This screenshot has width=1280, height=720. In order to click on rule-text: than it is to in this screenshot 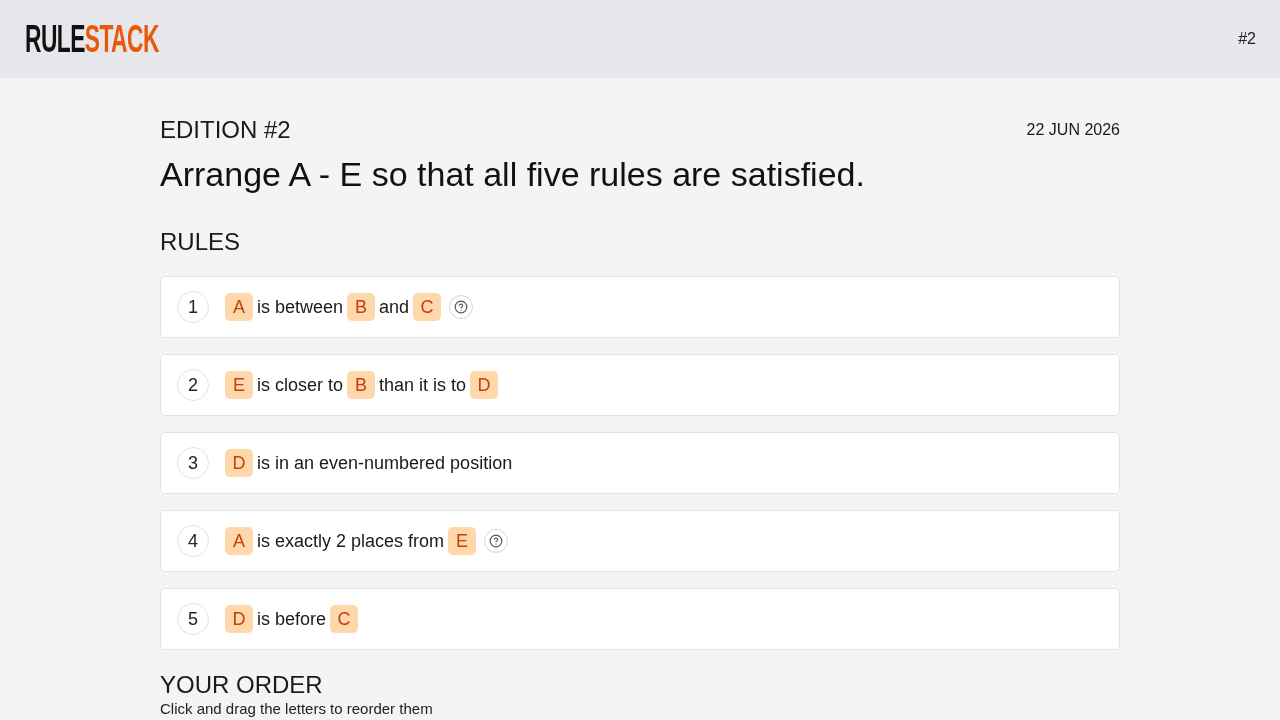, I will do `click(423, 385)`.